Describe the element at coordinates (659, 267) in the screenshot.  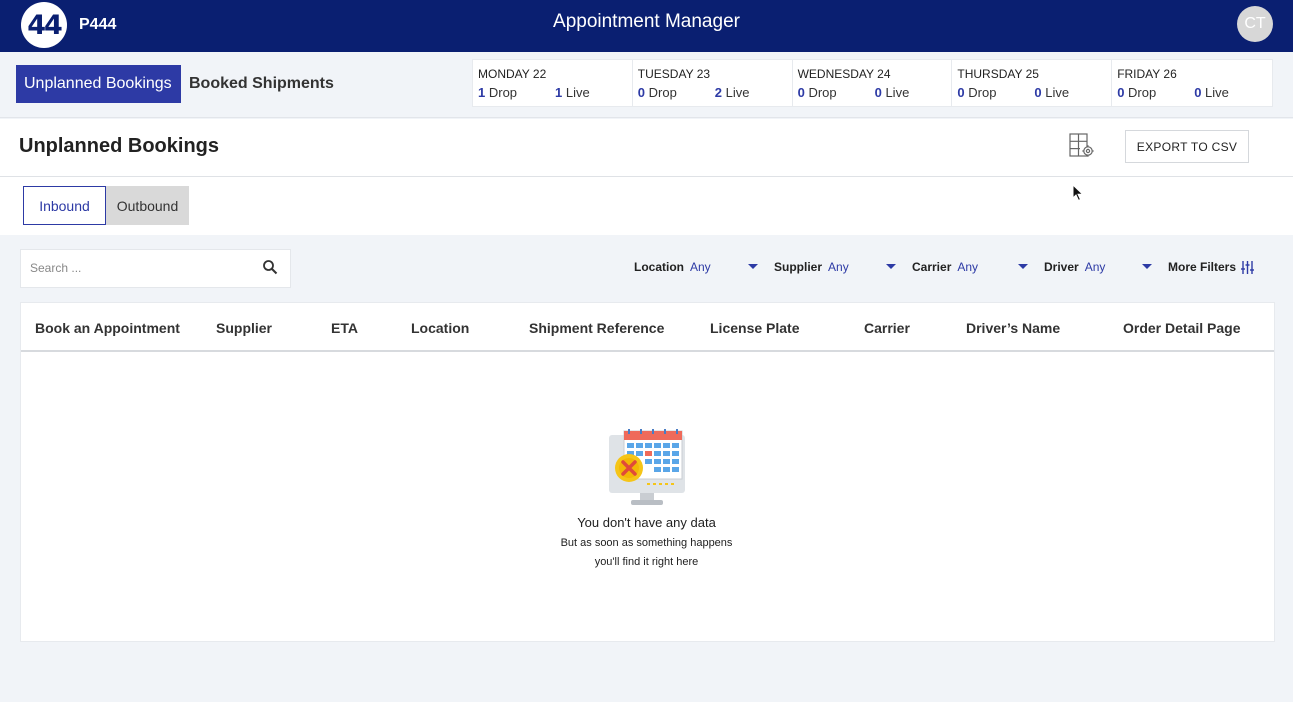
I see `filter-label: Location` at that location.